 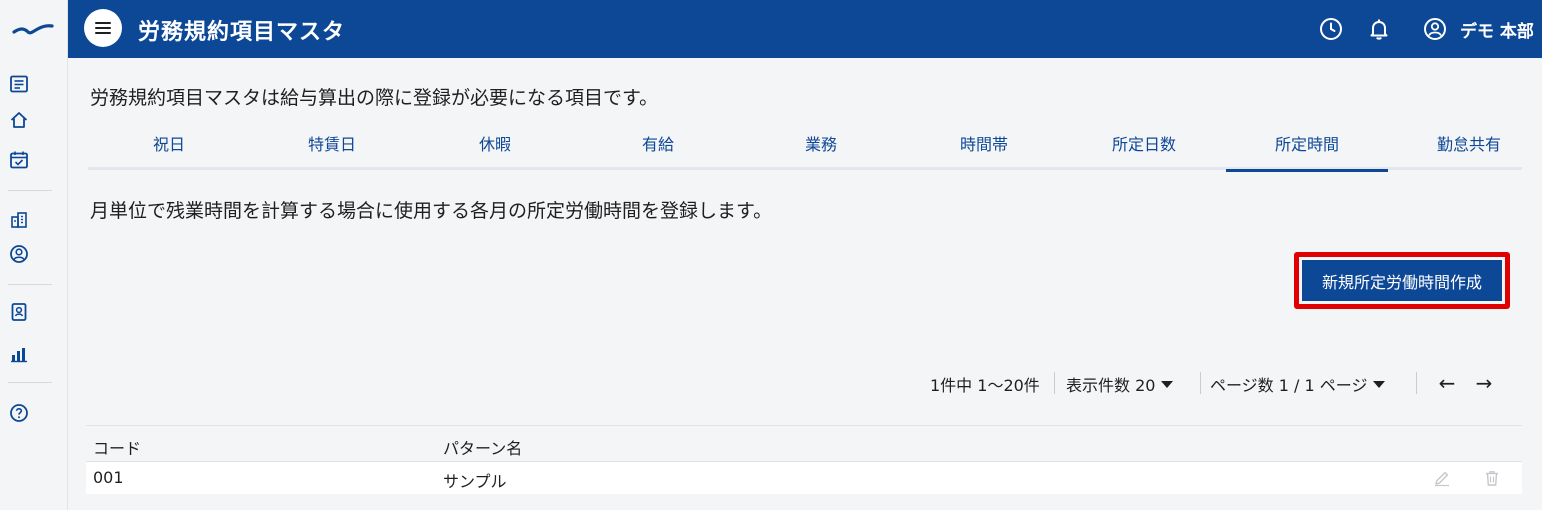 I want to click on trash-icon, so click(x=1492, y=478).